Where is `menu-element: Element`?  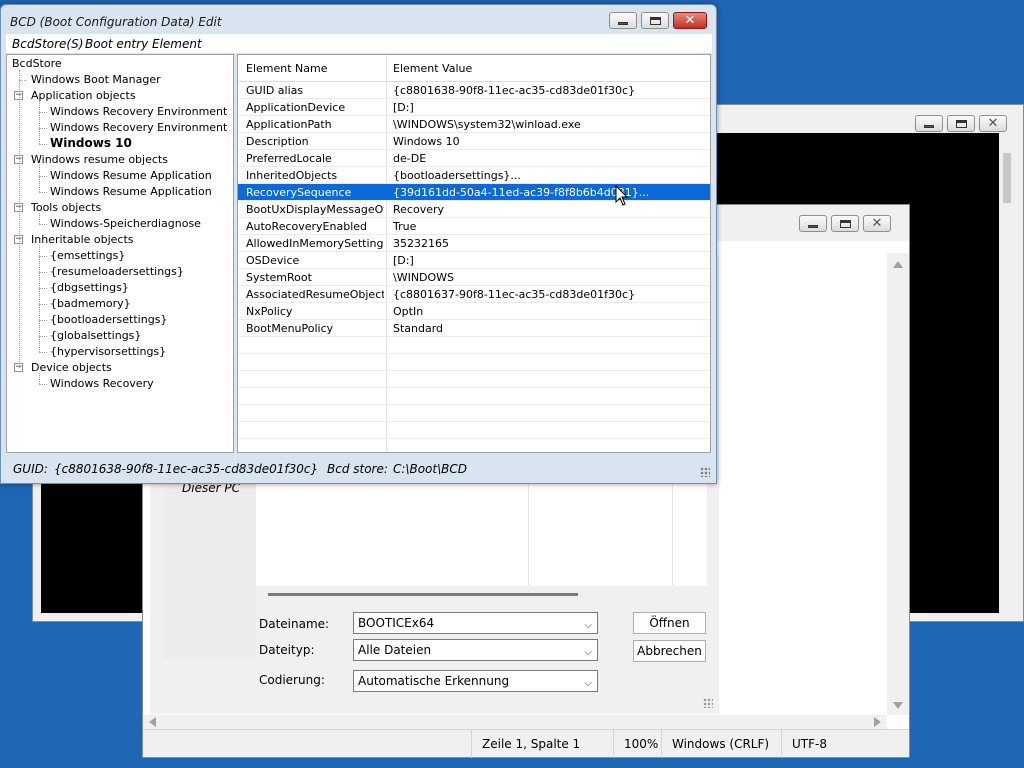
menu-element: Element is located at coordinates (177, 44).